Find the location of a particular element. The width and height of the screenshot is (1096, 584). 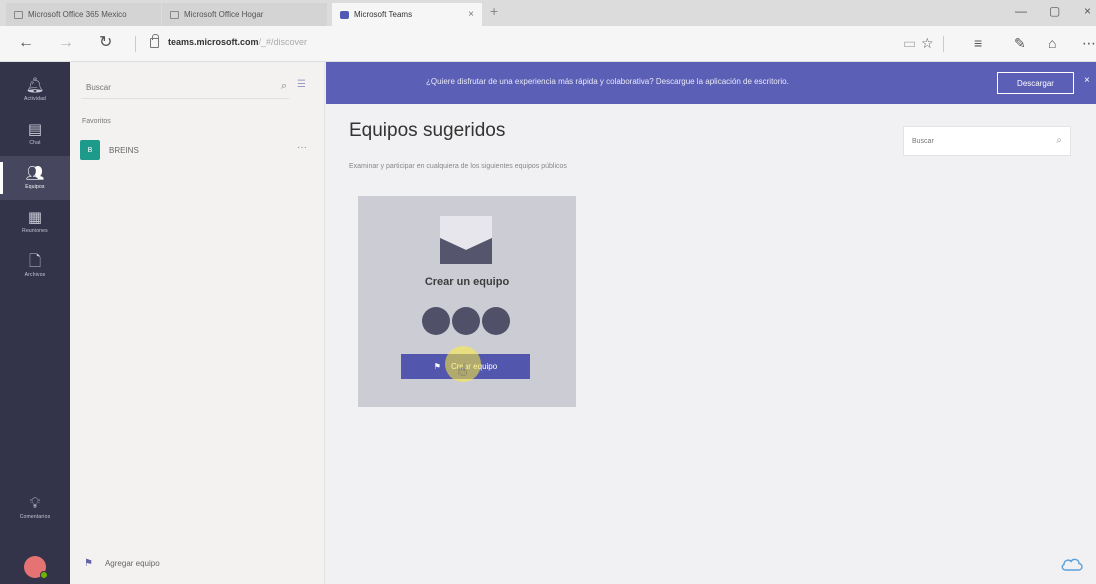

file-icon: 🗋︎ is located at coordinates (35, 261).